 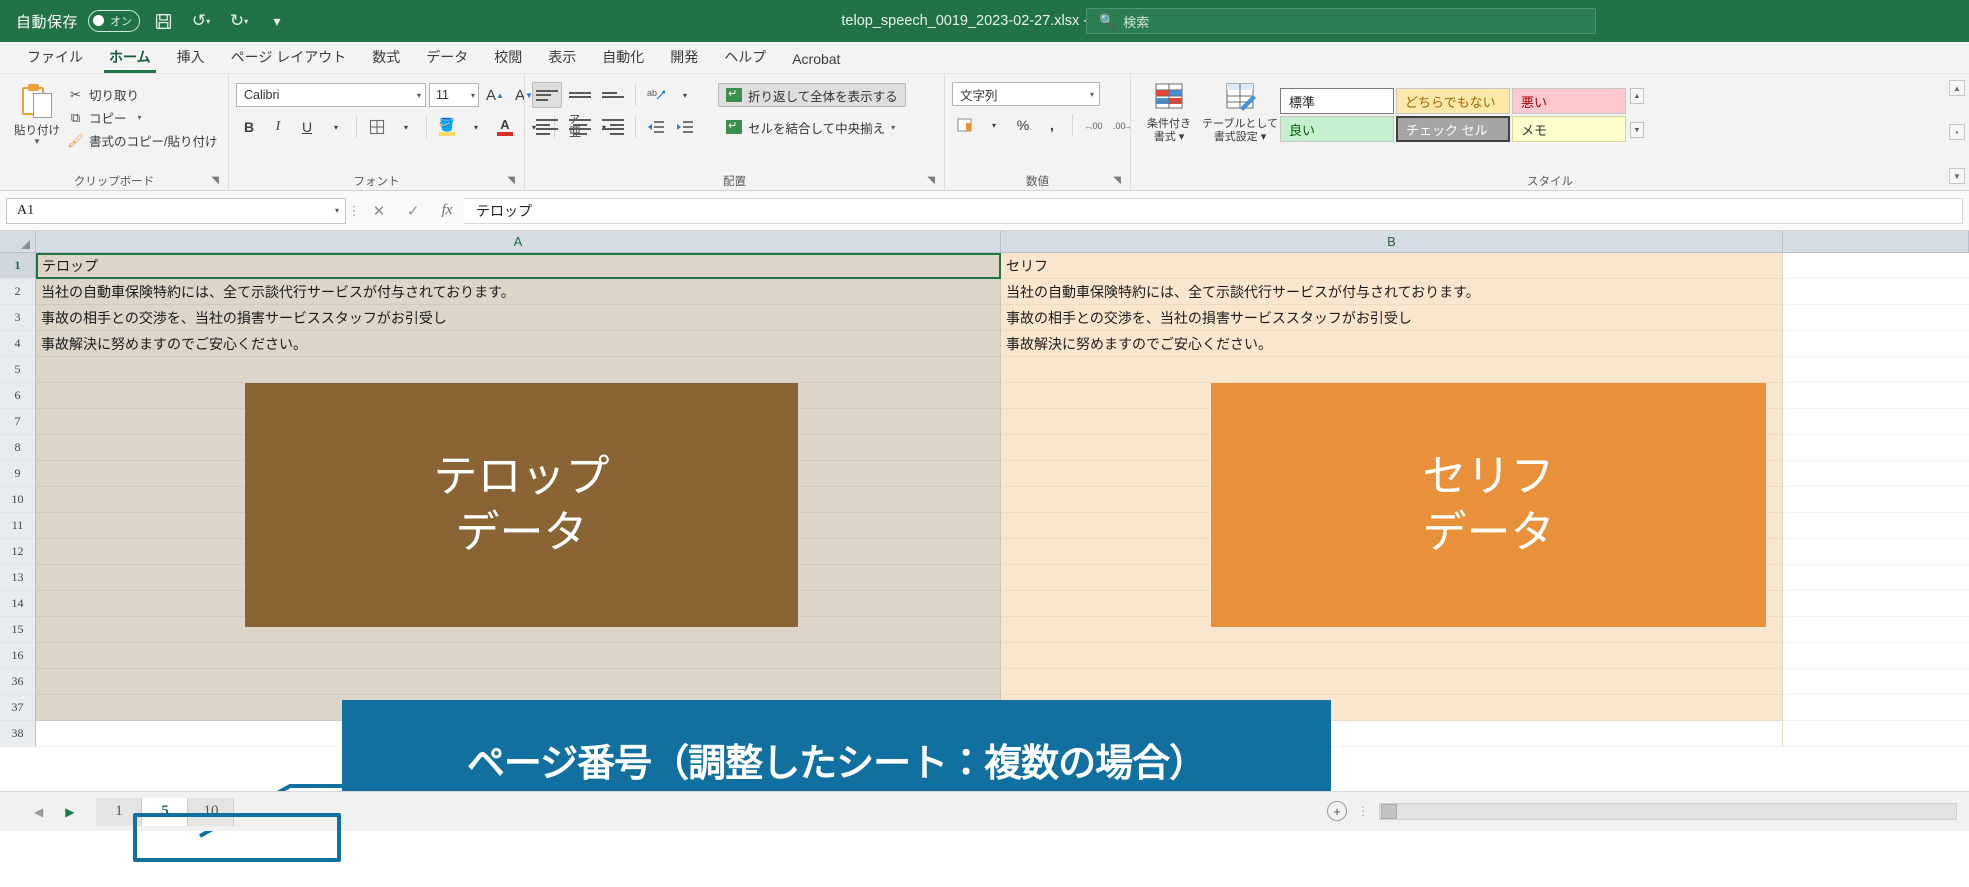 What do you see at coordinates (447, 127) in the screenshot?
I see `fill-color-icon: 🪣` at bounding box center [447, 127].